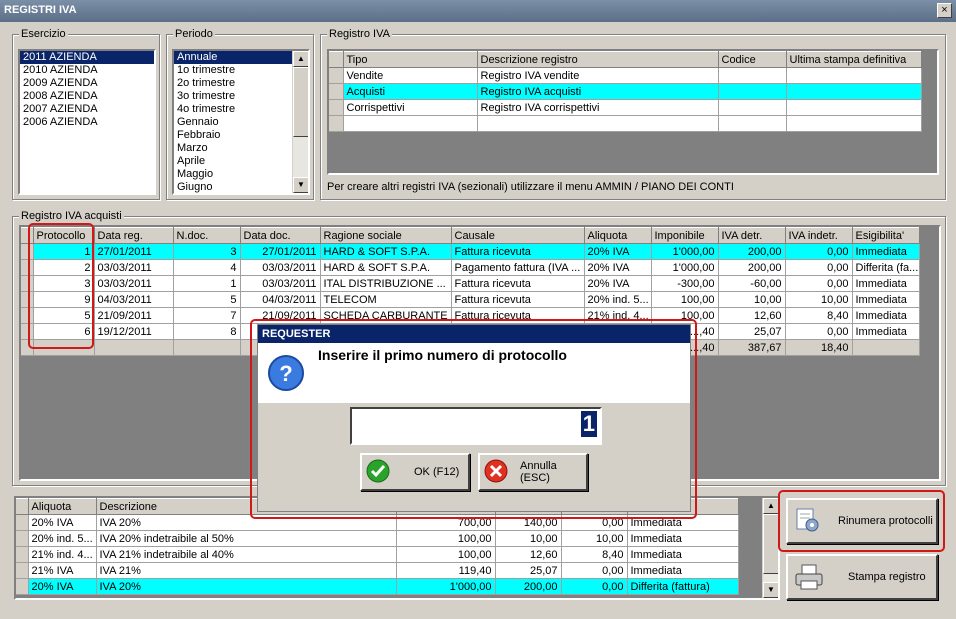 The image size is (956, 619). What do you see at coordinates (496, 472) in the screenshot?
I see `cancel-icon` at bounding box center [496, 472].